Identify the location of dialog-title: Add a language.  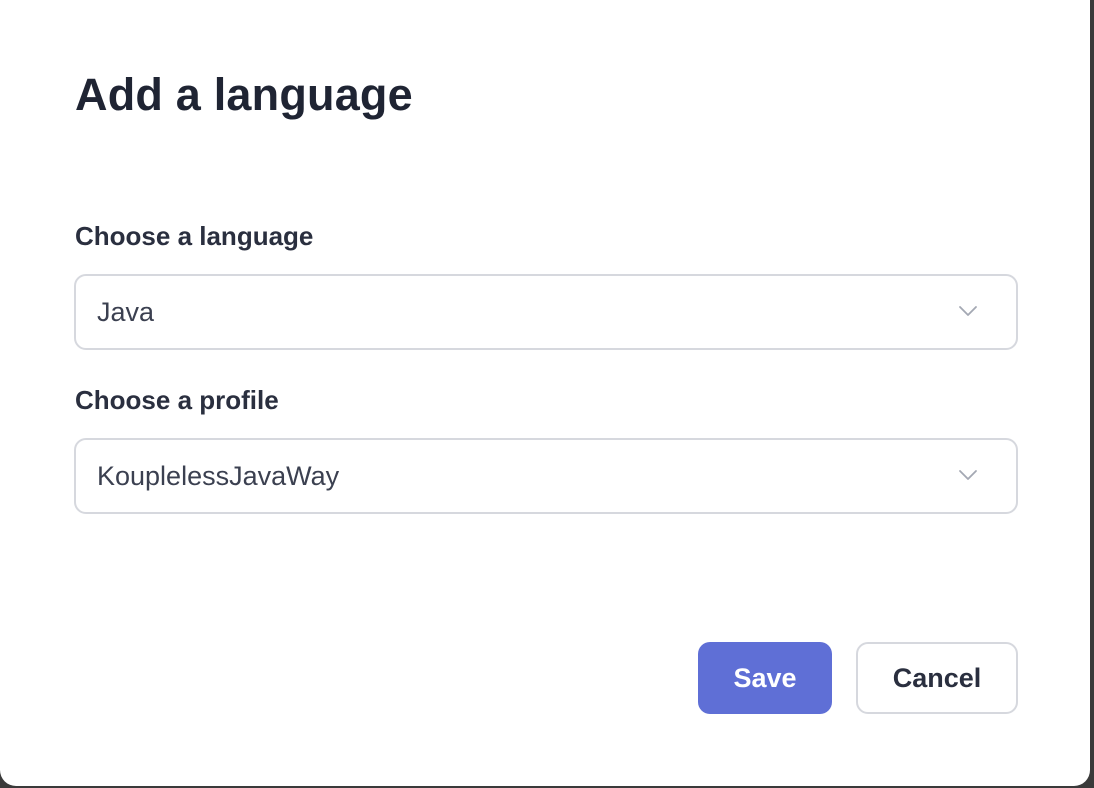
(244, 94).